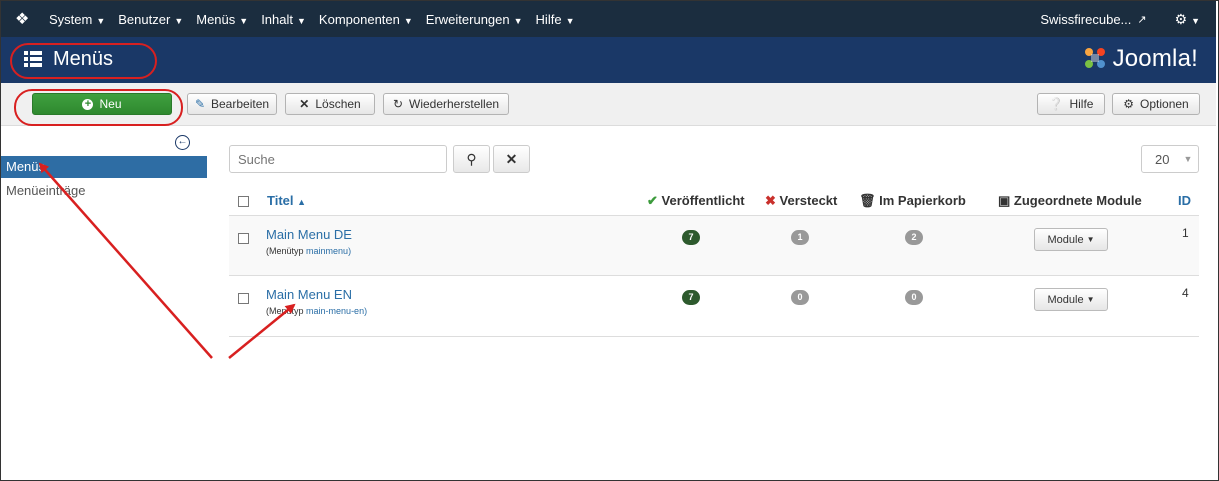  What do you see at coordinates (1142, 19) in the screenshot?
I see `external-link-icon: ↗` at bounding box center [1142, 19].